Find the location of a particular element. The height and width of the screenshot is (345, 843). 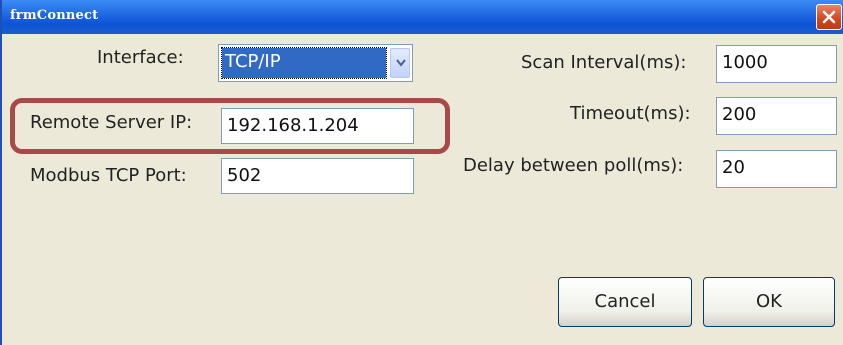

delay-between-poll-input: 20 is located at coordinates (776, 169).